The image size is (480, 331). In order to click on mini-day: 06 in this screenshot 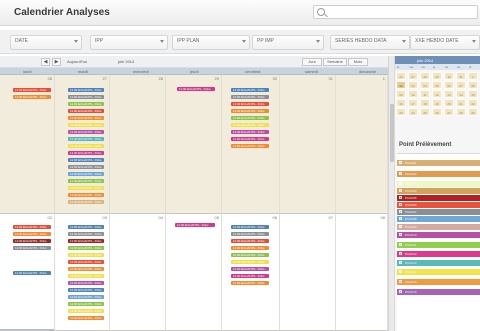, I will do `click(449, 85)`.